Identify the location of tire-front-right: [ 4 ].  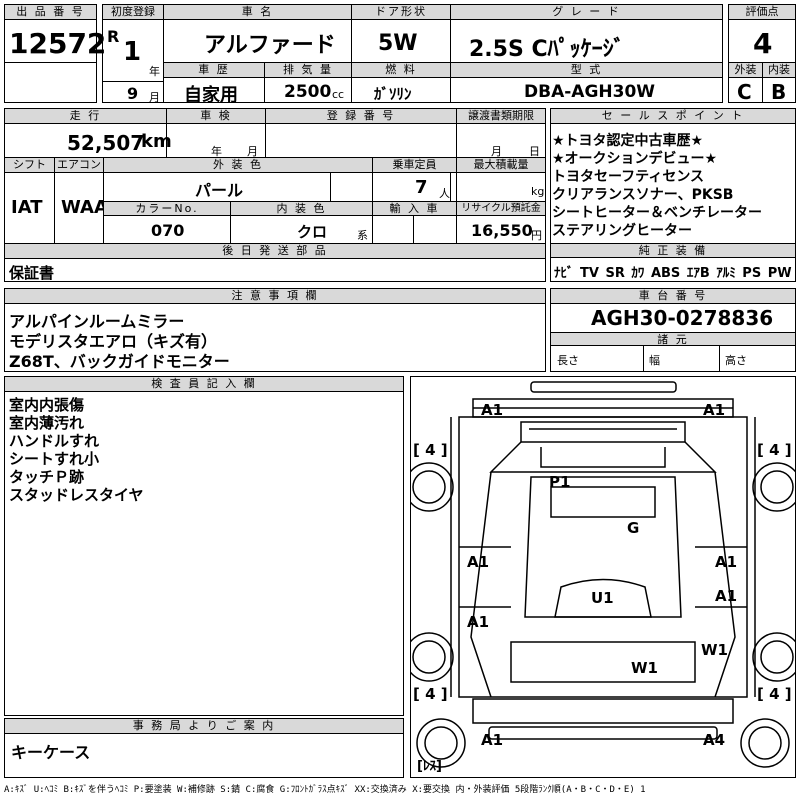
(774, 450).